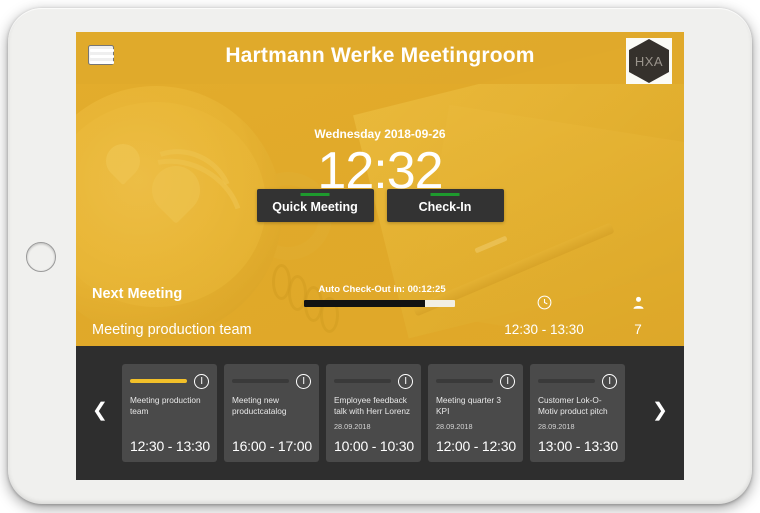 This screenshot has width=760, height=513. Describe the element at coordinates (272, 446) in the screenshot. I see `meeting-card-time: 16:00 - 17:00` at that location.